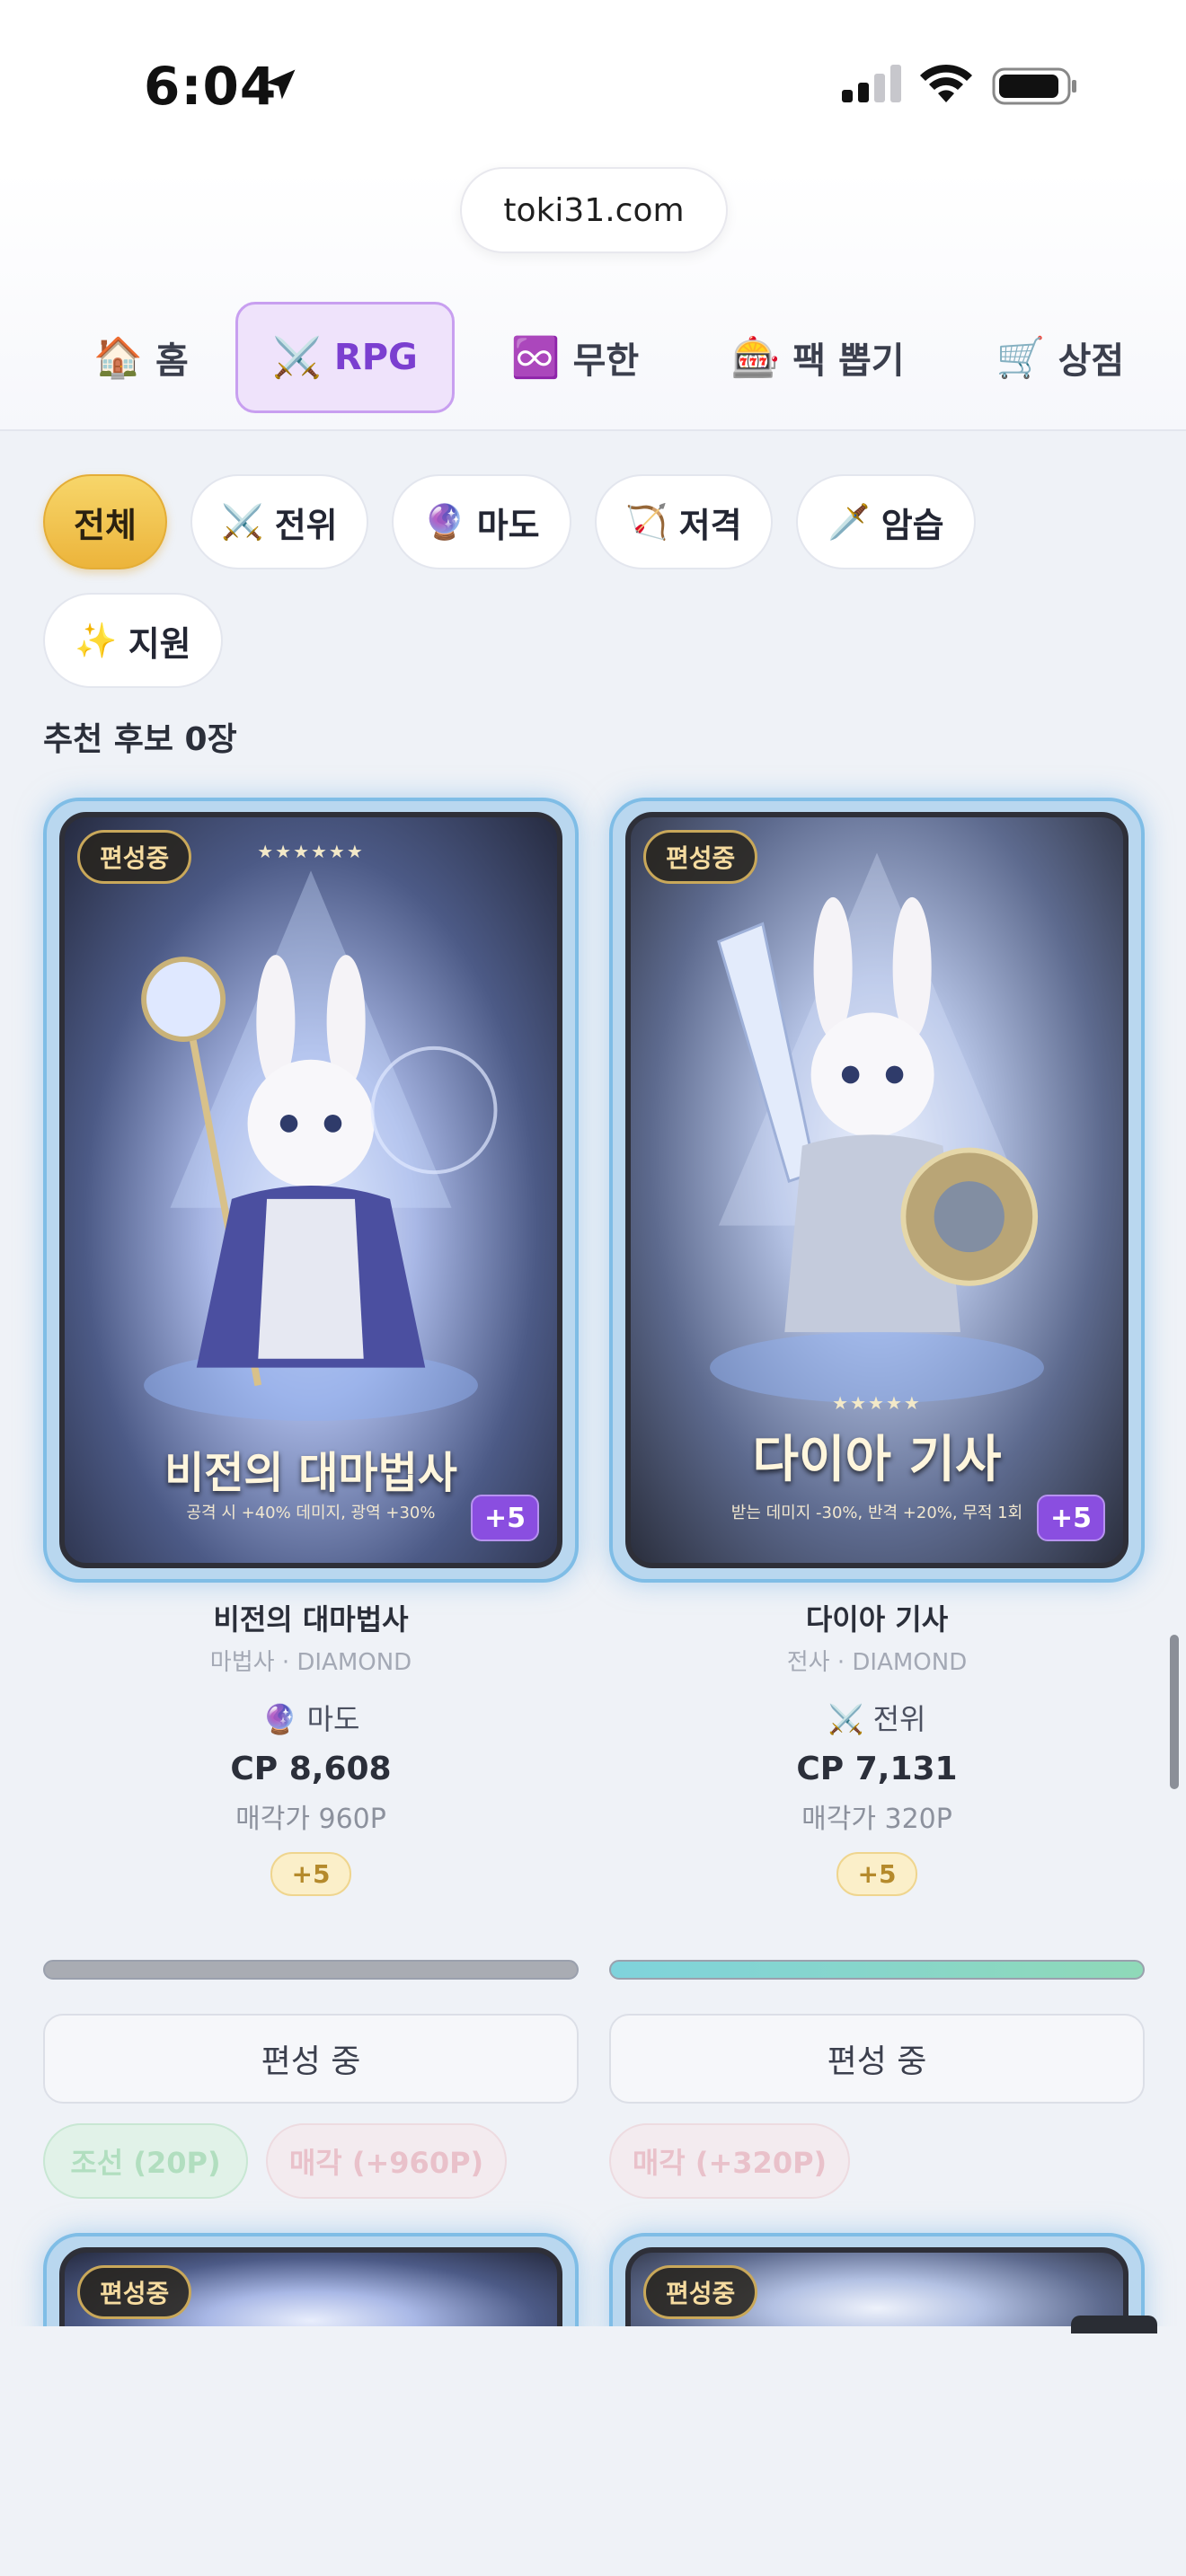 The height and width of the screenshot is (2576, 1186). I want to click on section-title: 추천 후보 0장, so click(140, 739).